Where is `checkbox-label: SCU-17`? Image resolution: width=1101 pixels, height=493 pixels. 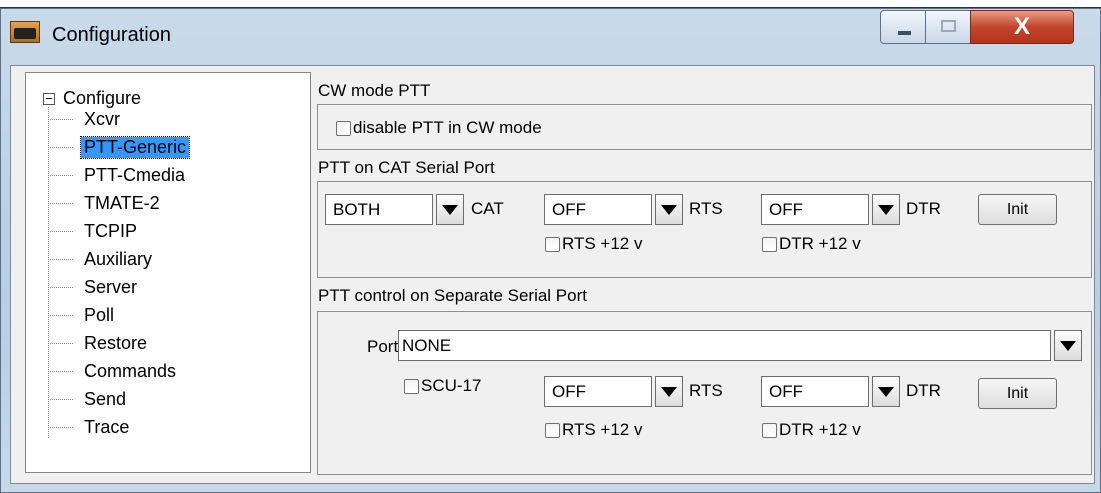 checkbox-label: SCU-17 is located at coordinates (451, 385).